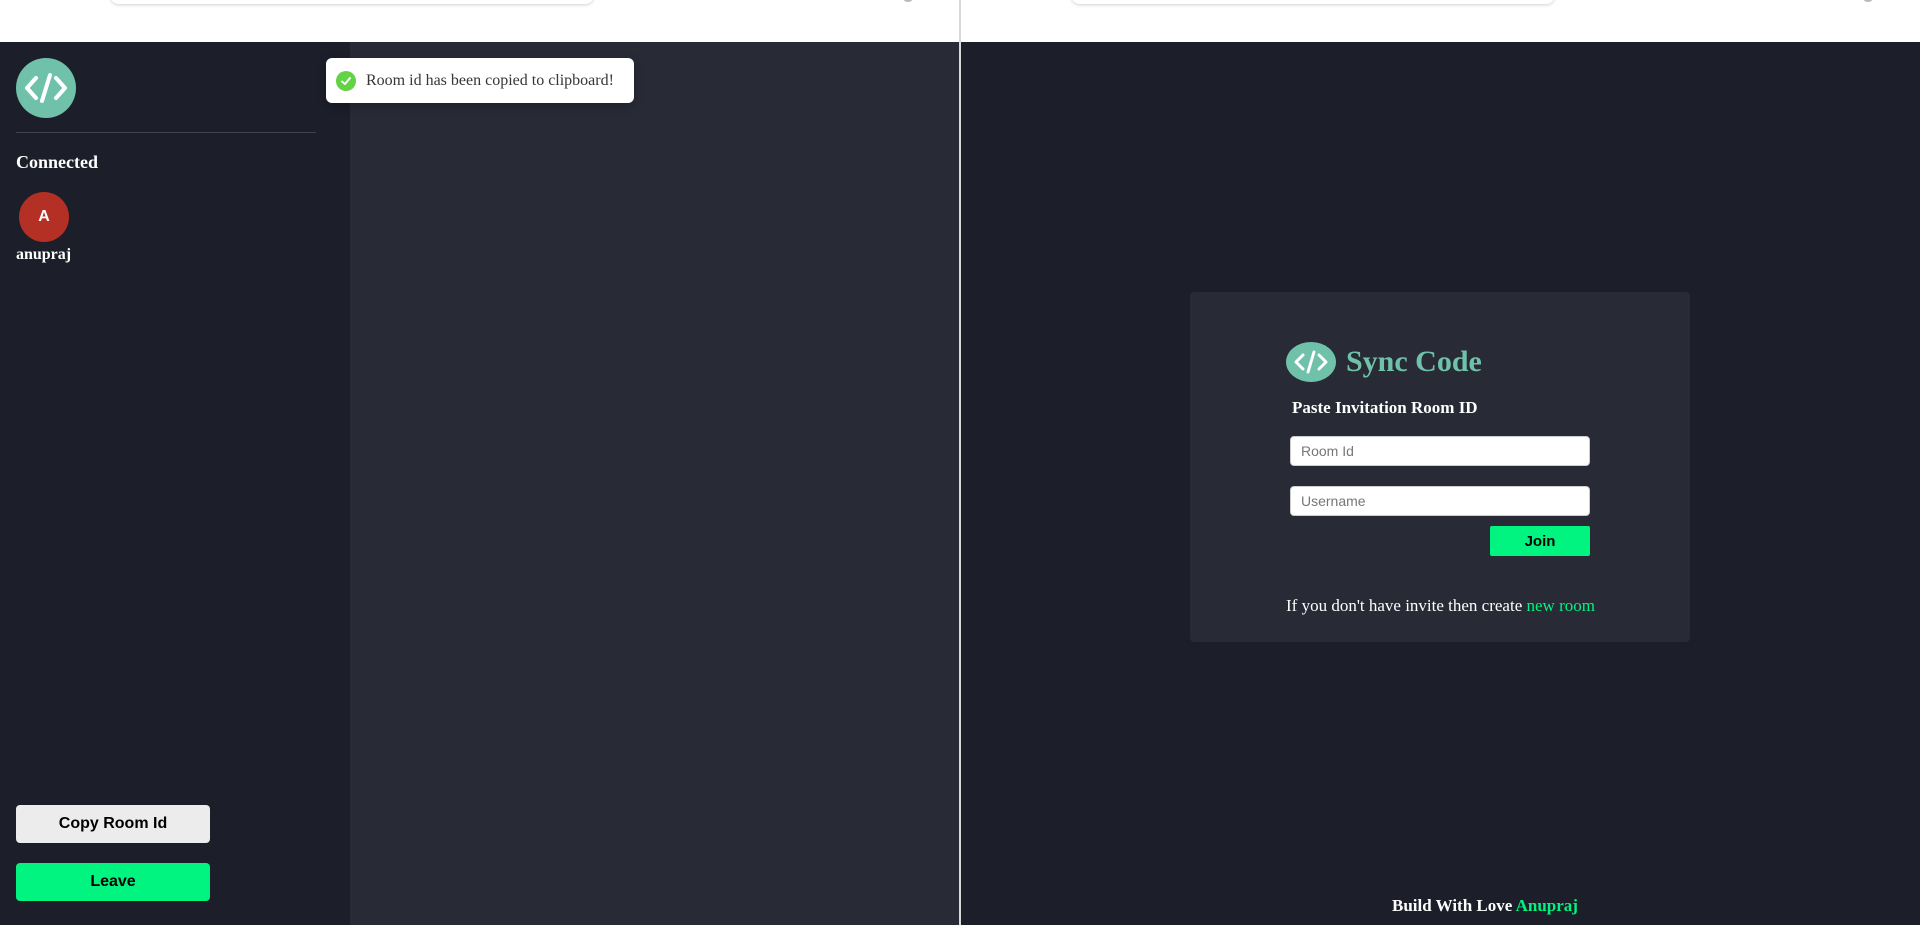  I want to click on toast-notification: Room id has been copied to clipboard!, so click(480, 80).